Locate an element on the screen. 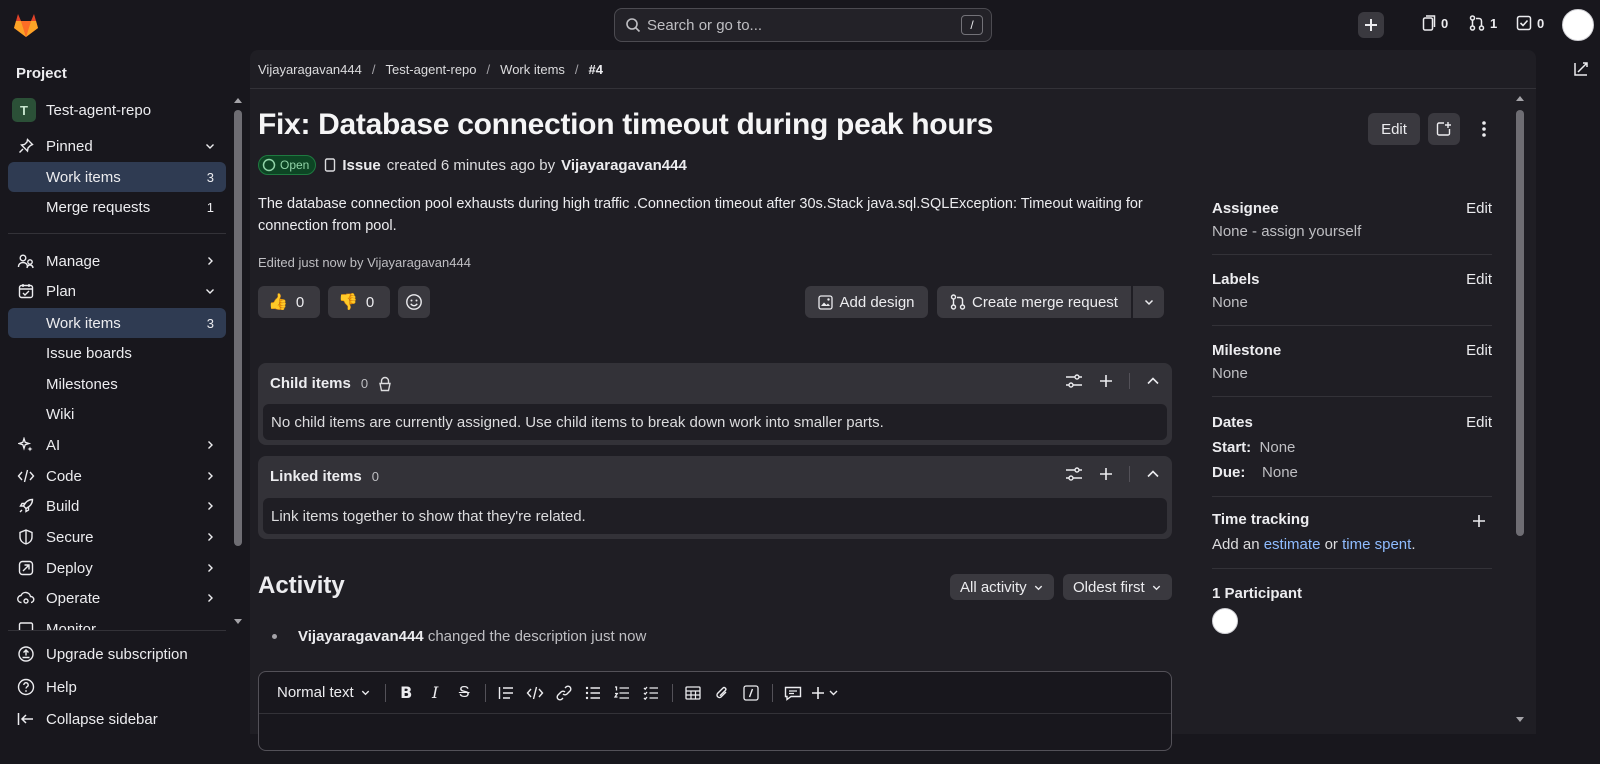 The width and height of the screenshot is (1600, 764). sidebar-scrollbar is located at coordinates (238, 328).